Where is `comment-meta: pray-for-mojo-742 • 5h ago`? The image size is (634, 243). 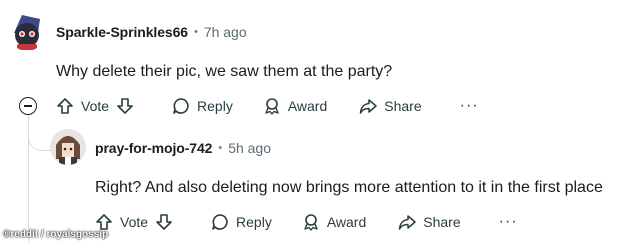 comment-meta: pray-for-mojo-742 • 5h ago is located at coordinates (183, 148).